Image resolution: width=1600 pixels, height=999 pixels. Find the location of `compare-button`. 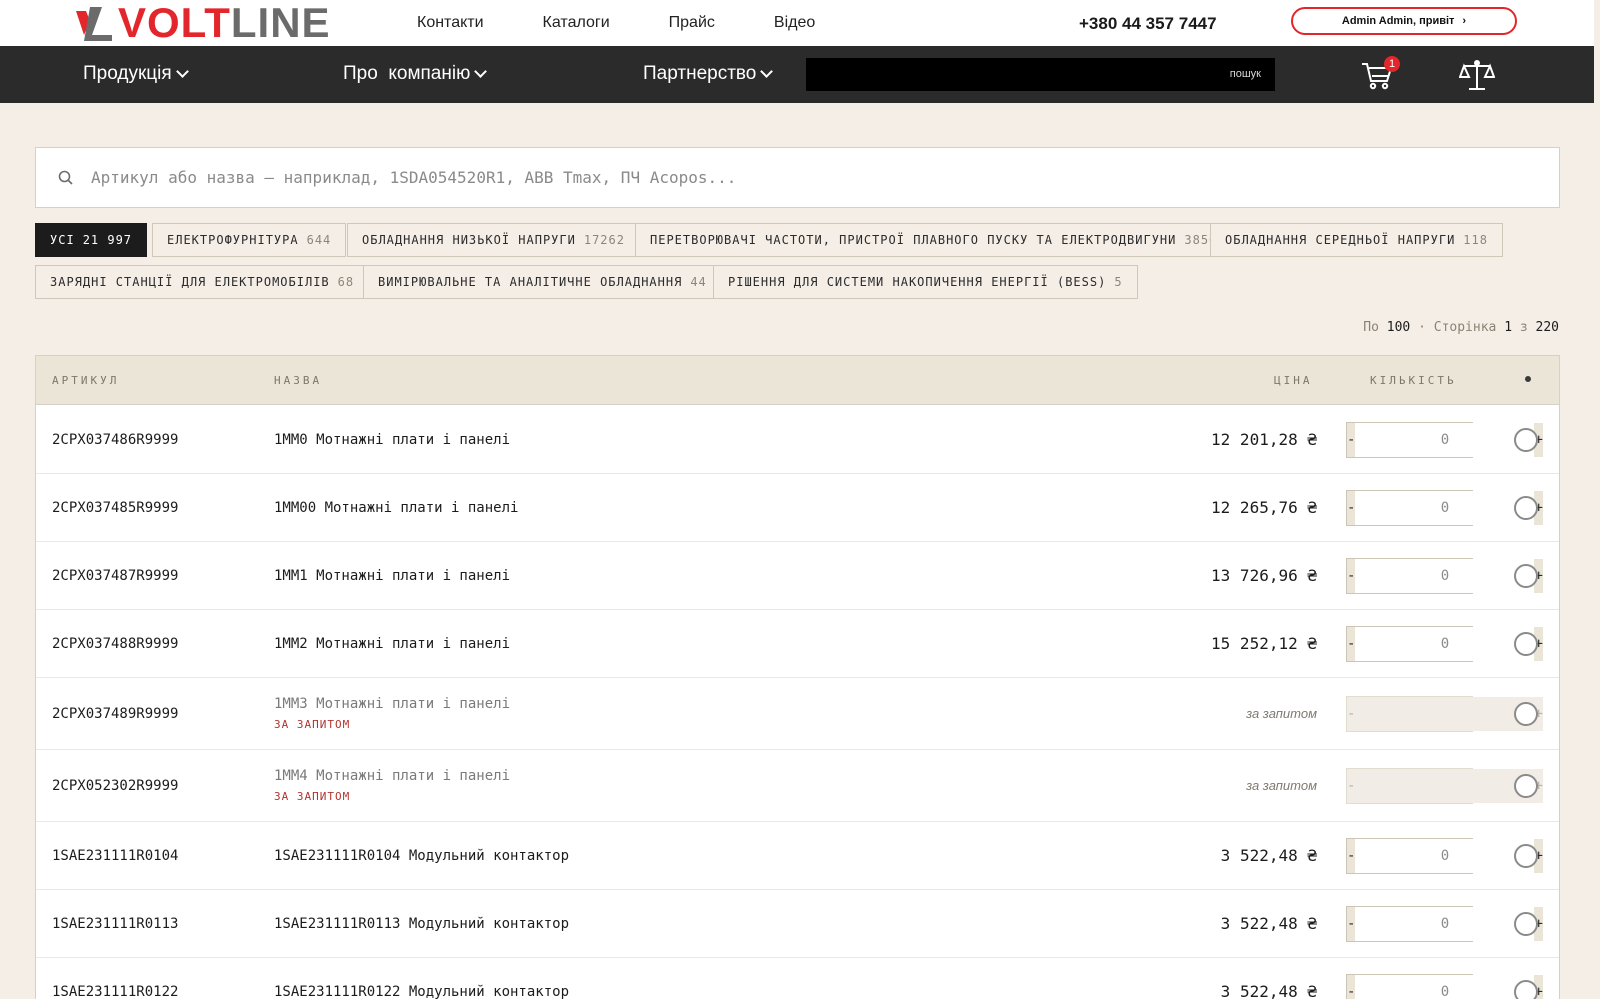

compare-button is located at coordinates (1477, 75).